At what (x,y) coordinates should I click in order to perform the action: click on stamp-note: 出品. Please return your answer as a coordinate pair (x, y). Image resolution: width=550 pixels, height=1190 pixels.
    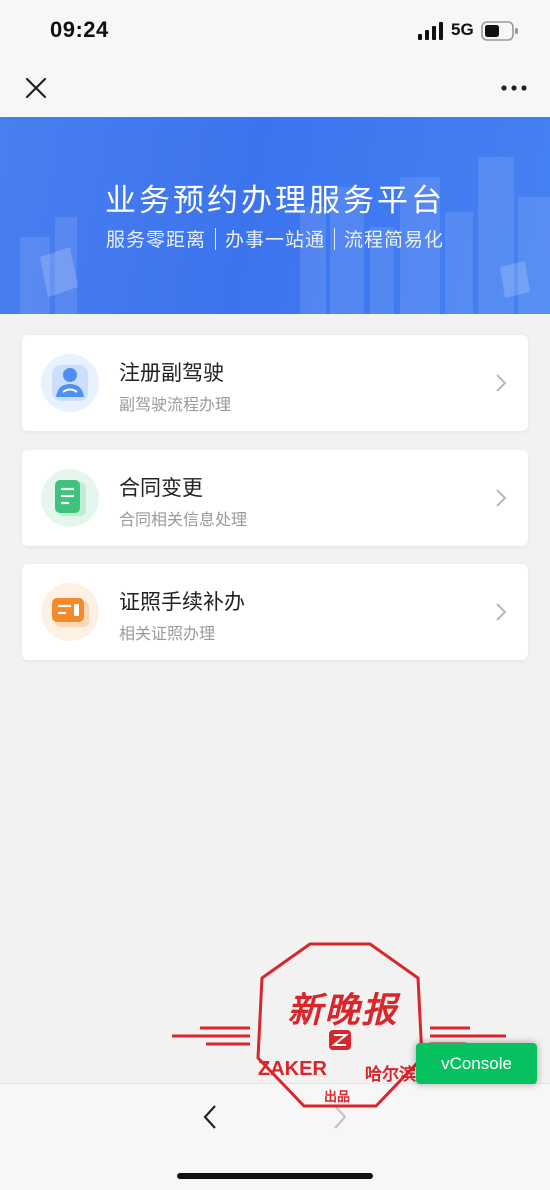
    Looking at the image, I should click on (337, 1097).